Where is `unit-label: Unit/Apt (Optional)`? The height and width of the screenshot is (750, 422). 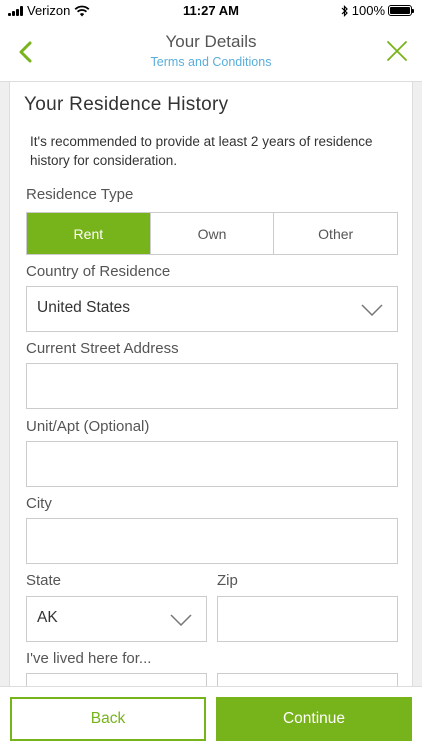
unit-label: Unit/Apt (Optional) is located at coordinates (88, 426).